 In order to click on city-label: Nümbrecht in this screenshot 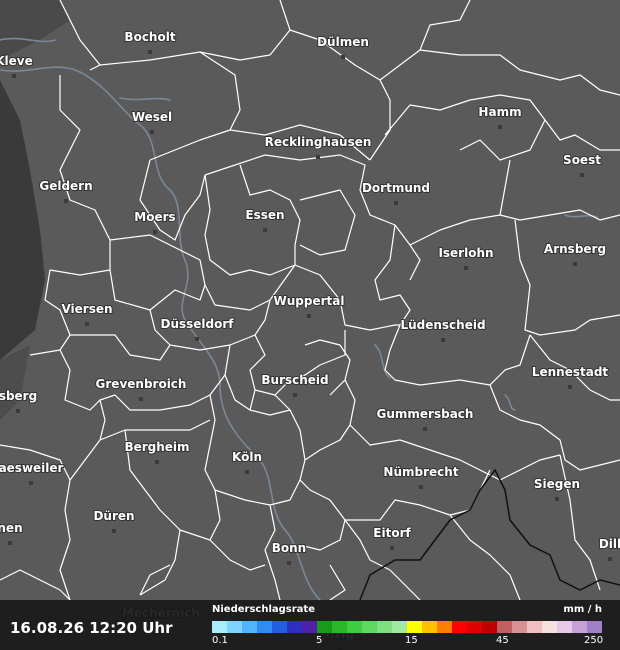, I will do `click(420, 472)`.